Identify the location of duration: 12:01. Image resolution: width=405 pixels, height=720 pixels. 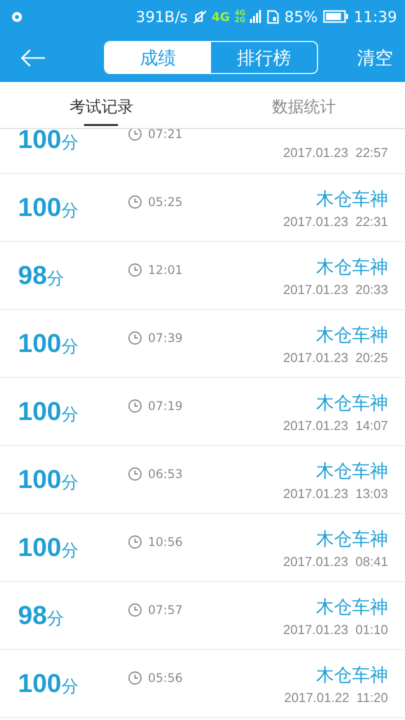
(165, 269).